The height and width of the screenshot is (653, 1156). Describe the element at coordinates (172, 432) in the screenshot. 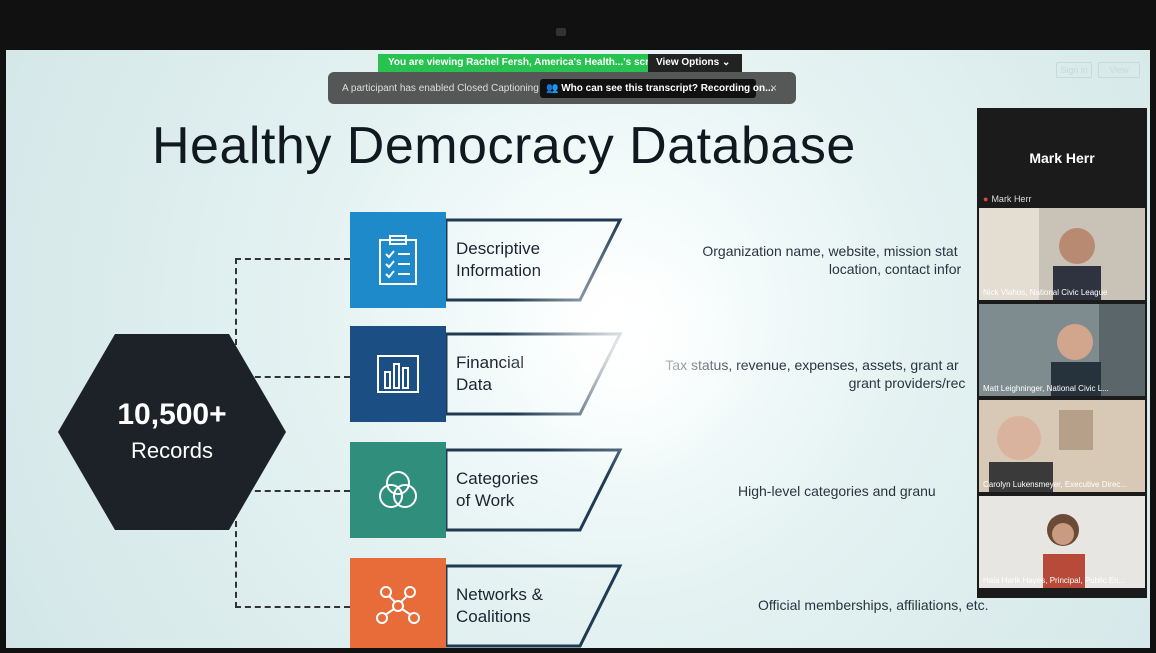

I see `records-hexagon` at that location.